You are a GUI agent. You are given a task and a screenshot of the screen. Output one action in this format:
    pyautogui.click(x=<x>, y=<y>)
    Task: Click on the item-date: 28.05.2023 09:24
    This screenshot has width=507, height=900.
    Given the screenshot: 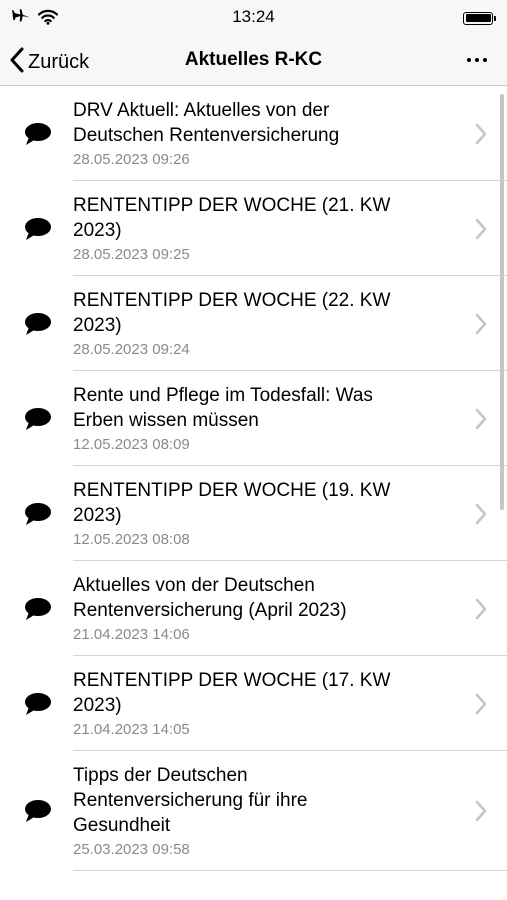 What is the action you would take?
    pyautogui.click(x=131, y=349)
    